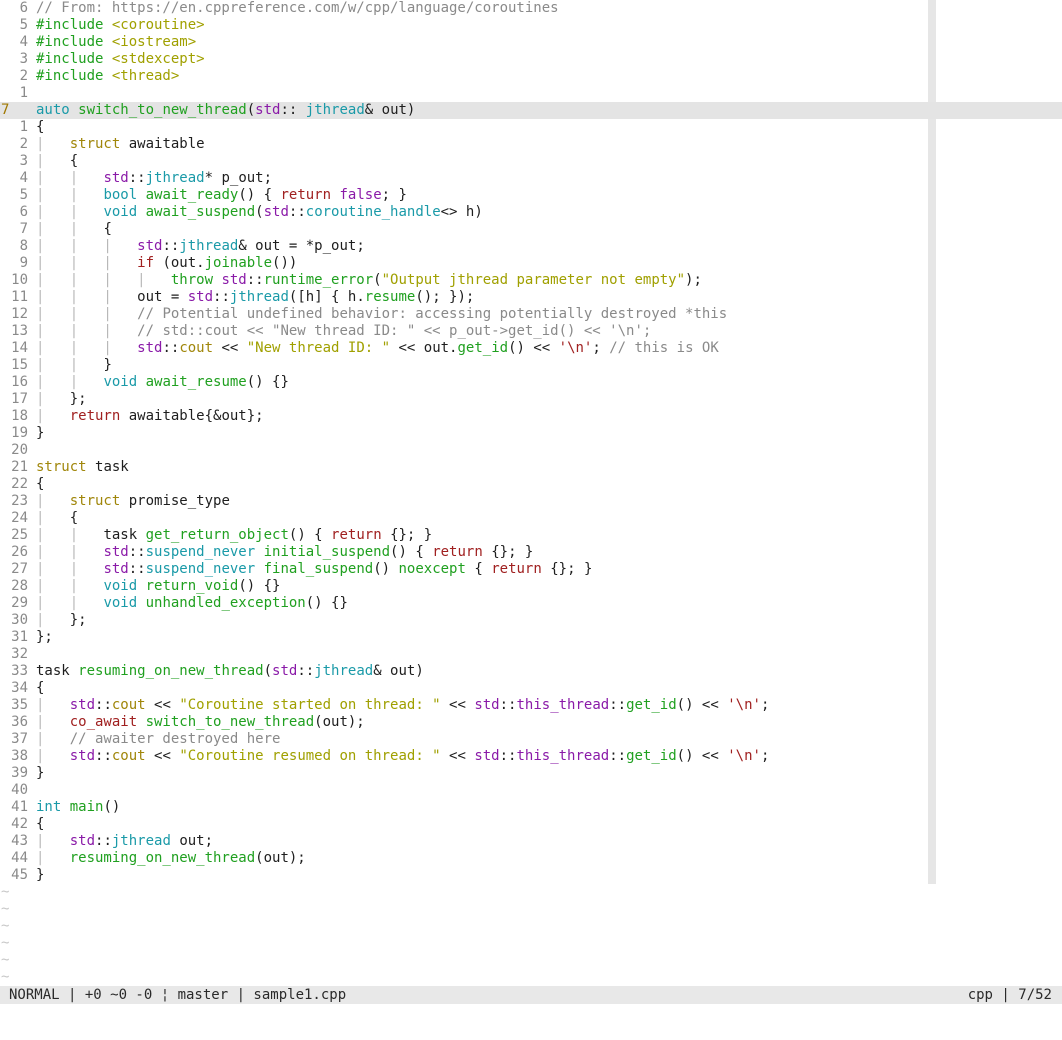 This screenshot has height=1040, width=1062. What do you see at coordinates (693, 280) in the screenshot?
I see `code-token: );` at bounding box center [693, 280].